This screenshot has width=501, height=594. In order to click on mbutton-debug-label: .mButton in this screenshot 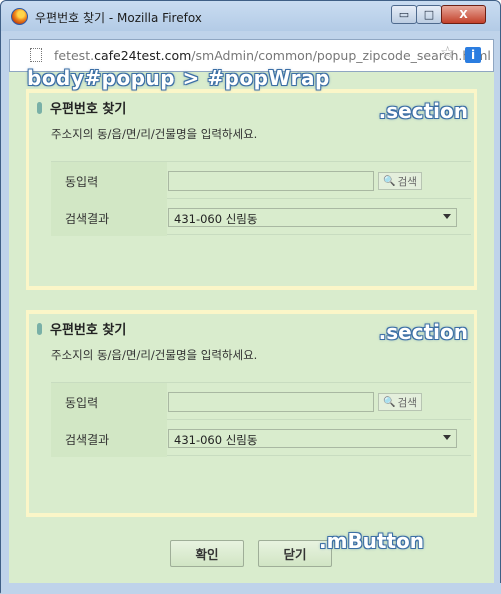, I will do `click(372, 541)`.